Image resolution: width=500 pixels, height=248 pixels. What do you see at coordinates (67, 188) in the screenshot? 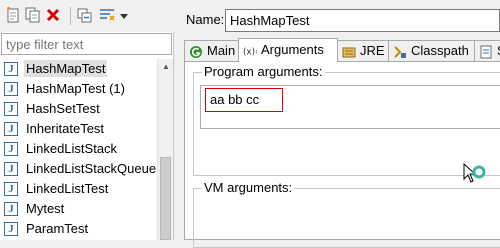
I see `tree-item-label: LinkedListTest` at bounding box center [67, 188].